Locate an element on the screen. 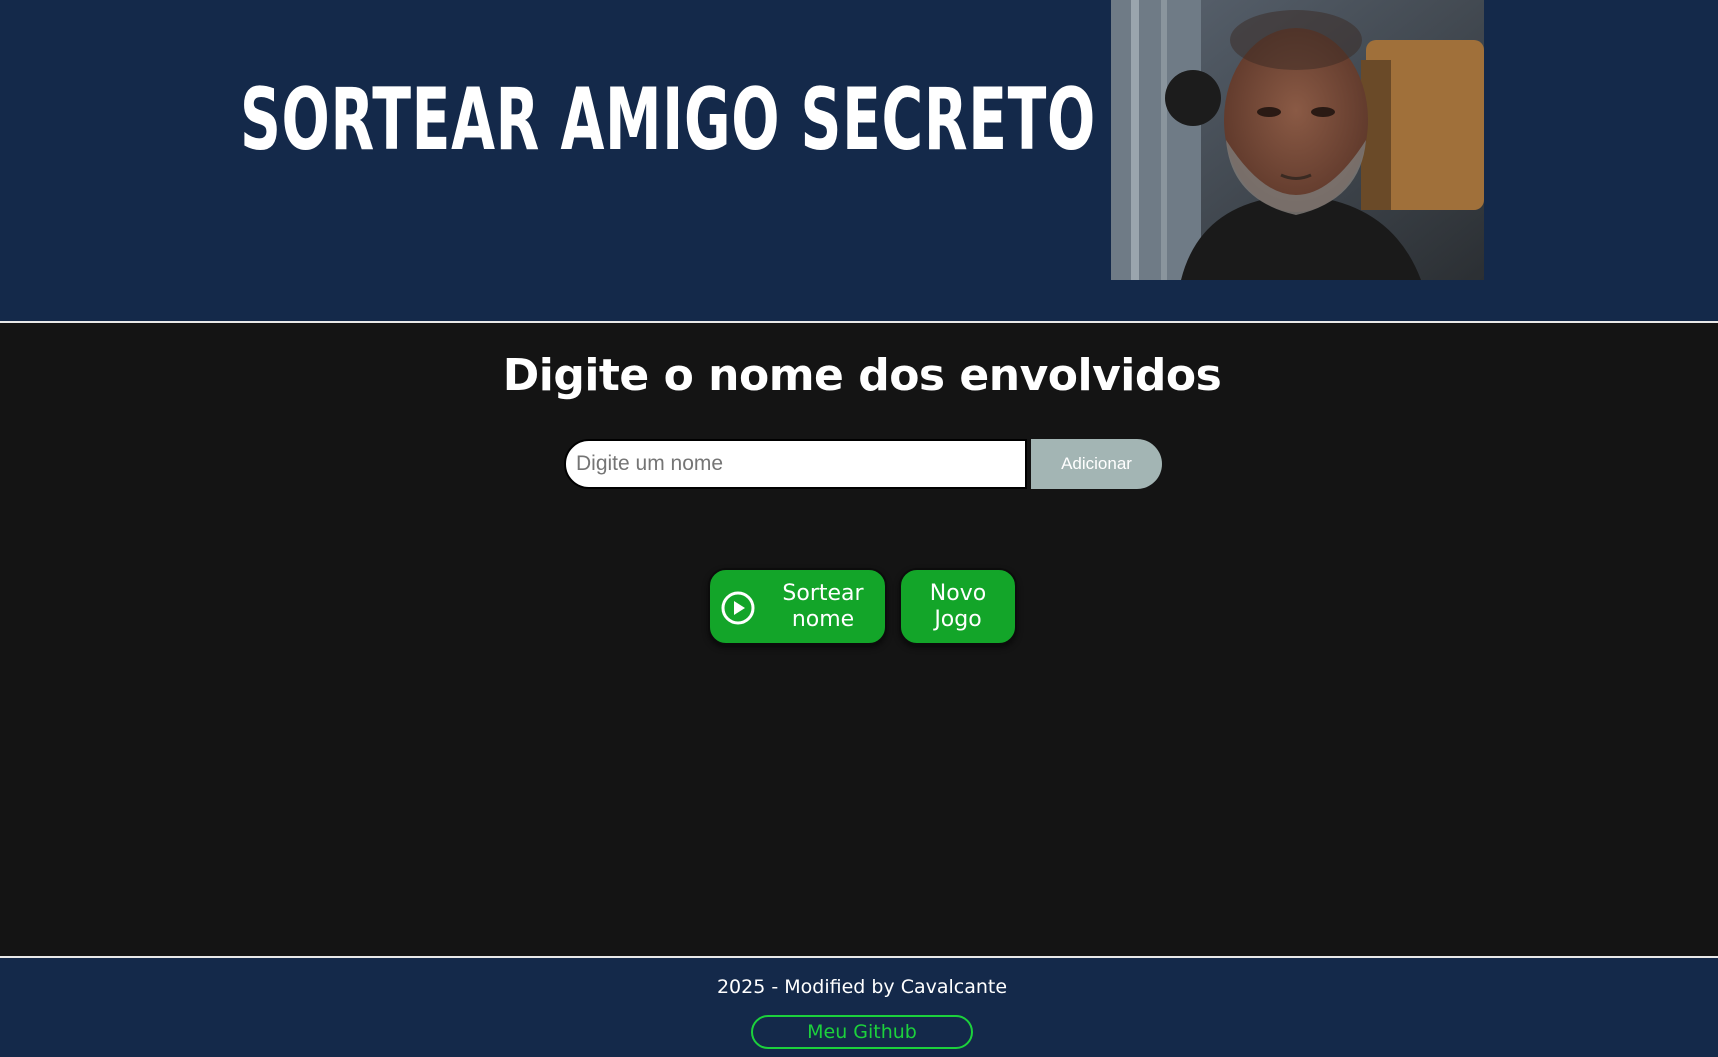 The width and height of the screenshot is (1718, 1057). draw-name-label: Sortear nome is located at coordinates (823, 606).